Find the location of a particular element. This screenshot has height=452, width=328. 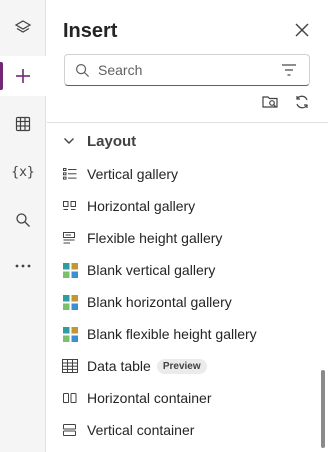

variables-button: {x} is located at coordinates (23, 172).